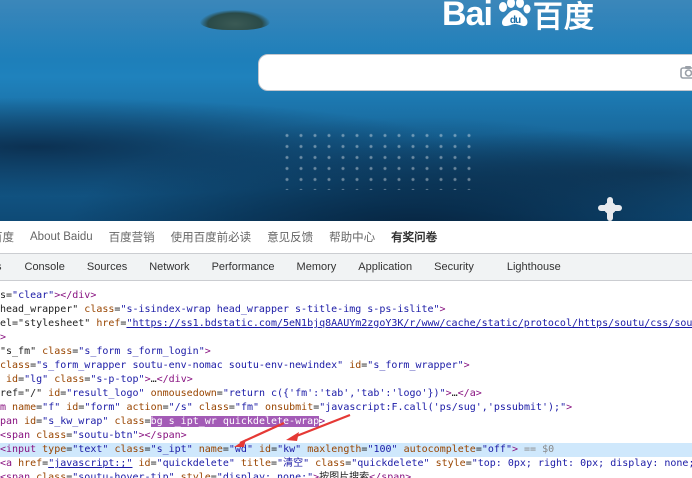  I want to click on code-token: "kw", so click(289, 449).